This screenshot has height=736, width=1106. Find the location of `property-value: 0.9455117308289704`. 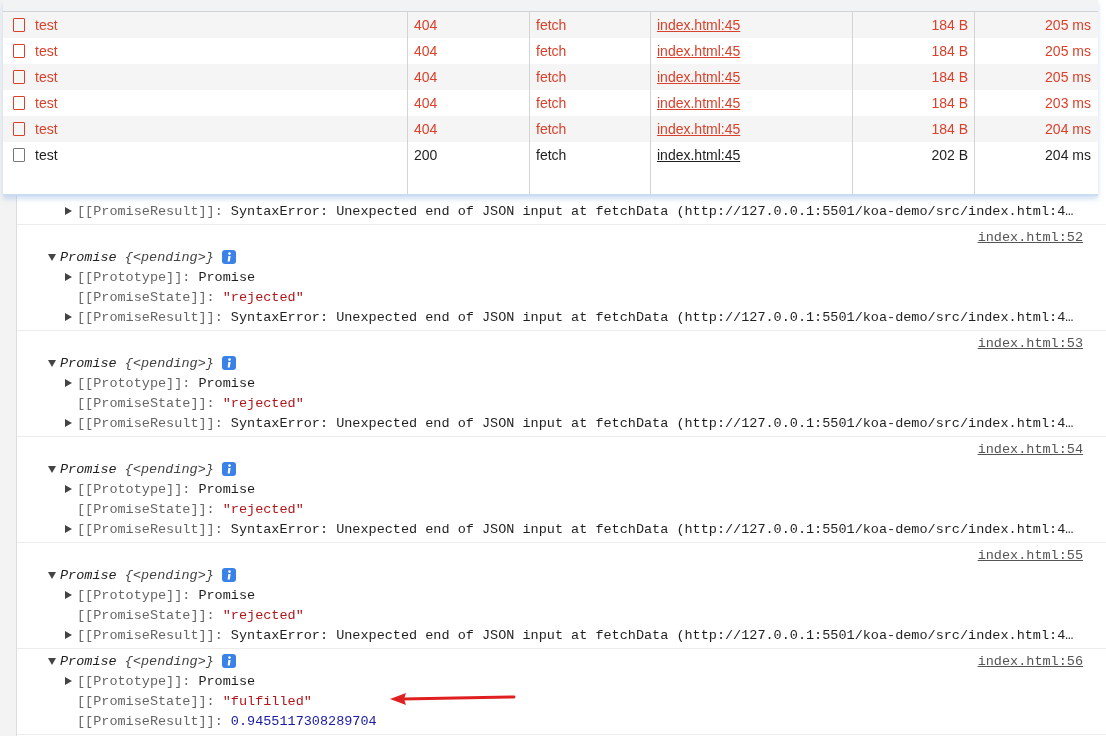

property-value: 0.9455117308289704 is located at coordinates (303, 721).